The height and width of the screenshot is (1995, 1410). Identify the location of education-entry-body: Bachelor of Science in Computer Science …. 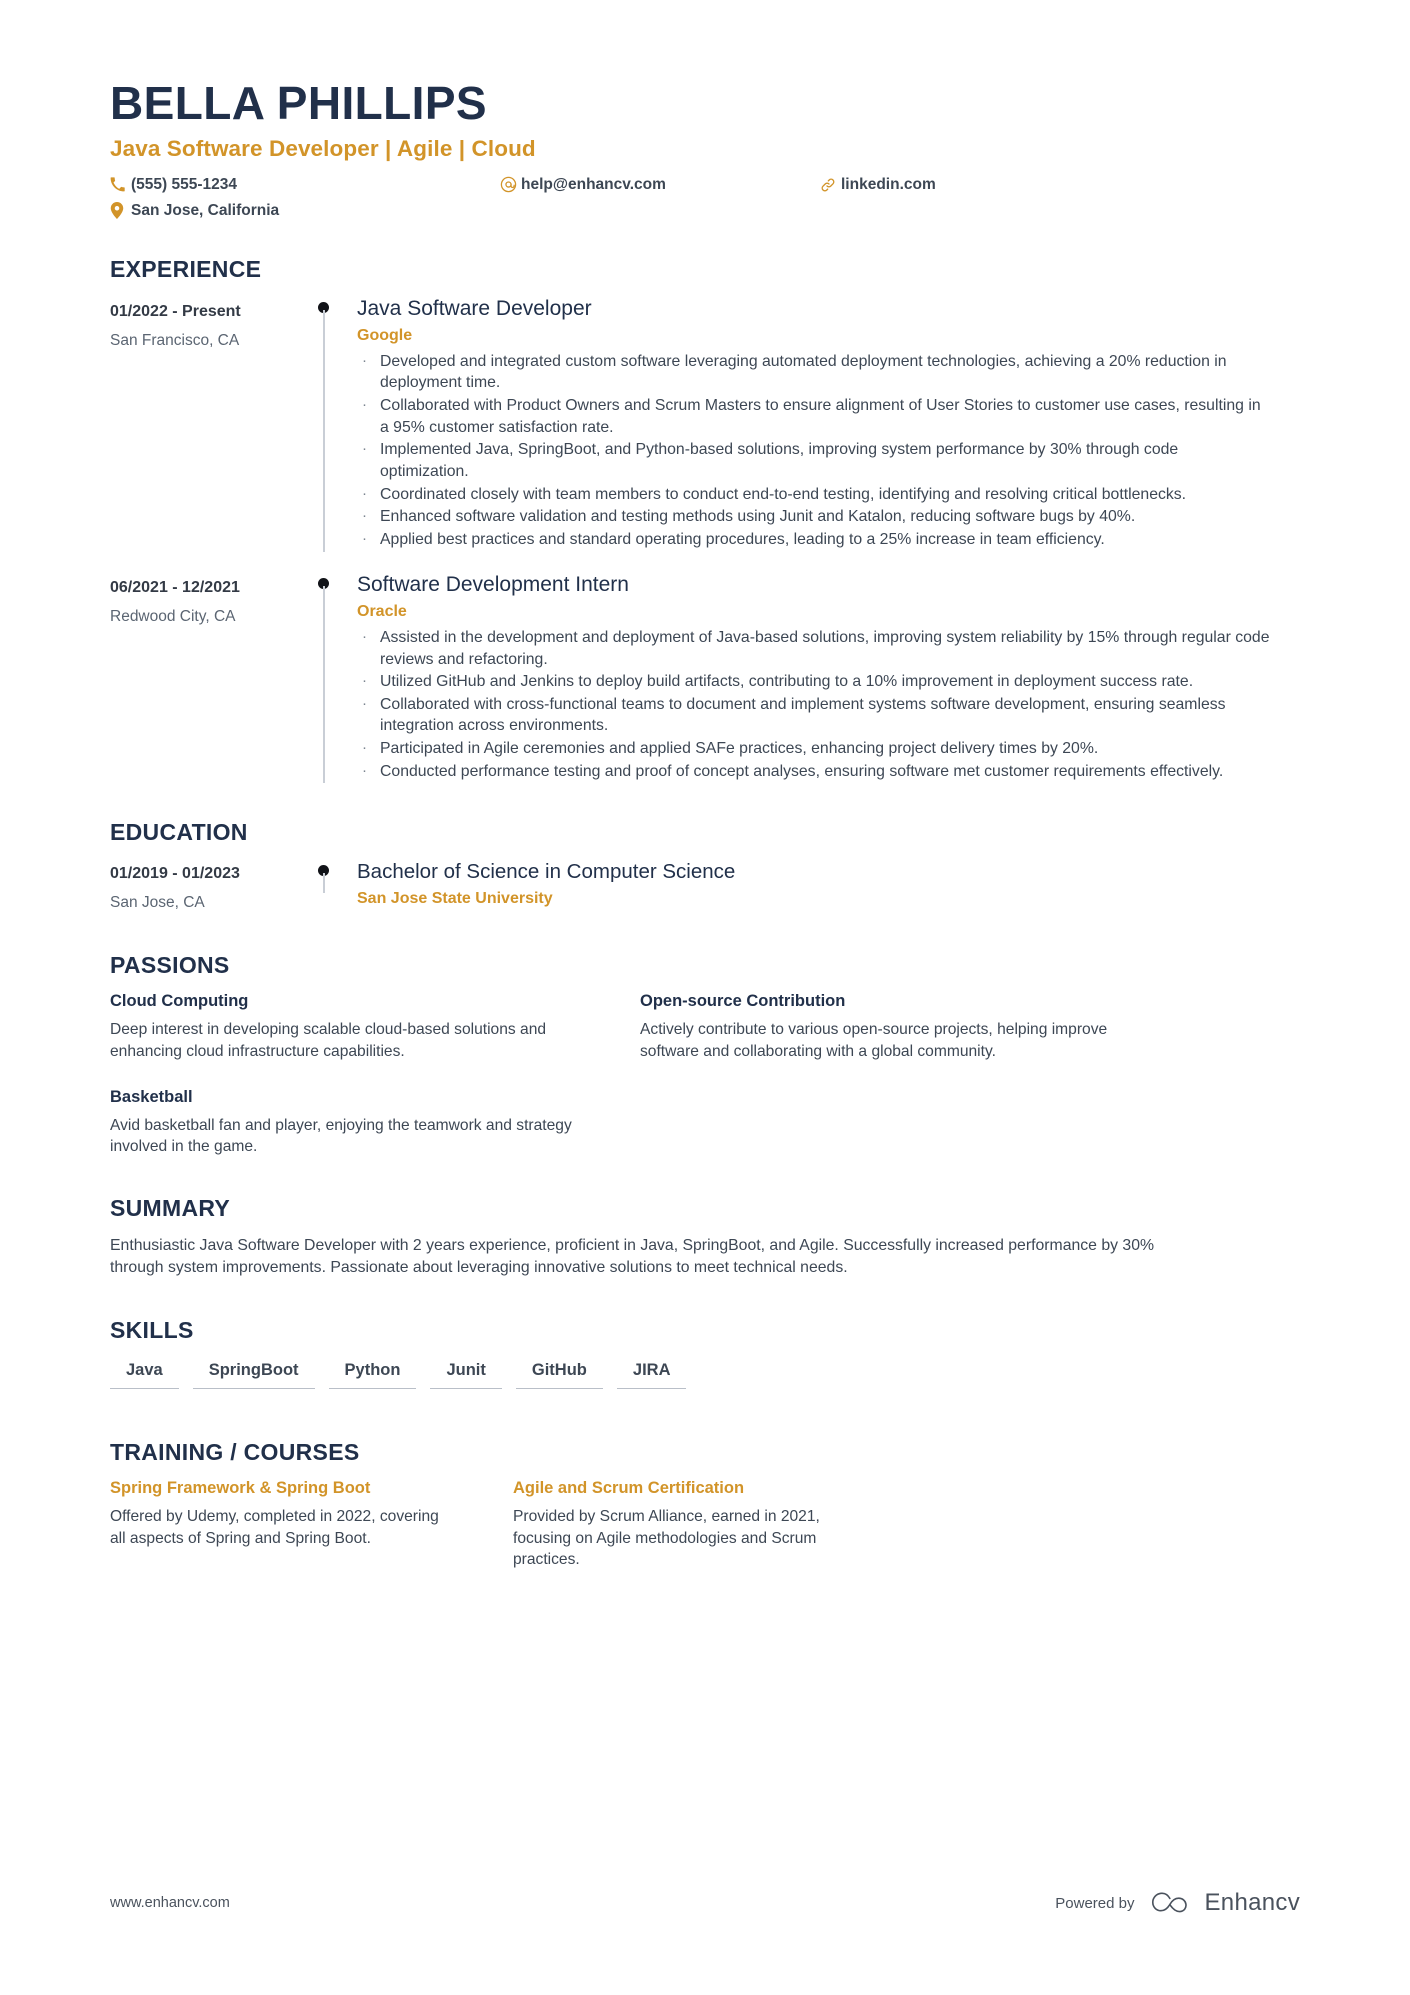
(828, 885).